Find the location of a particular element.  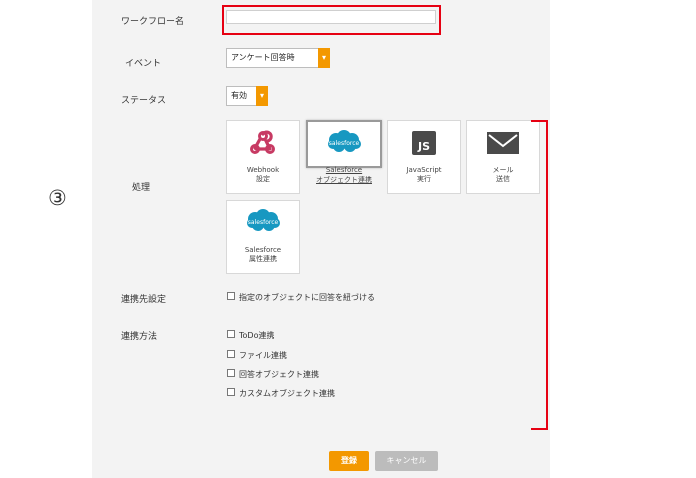

event-select: アンケート回答時 ▾ is located at coordinates (278, 58).